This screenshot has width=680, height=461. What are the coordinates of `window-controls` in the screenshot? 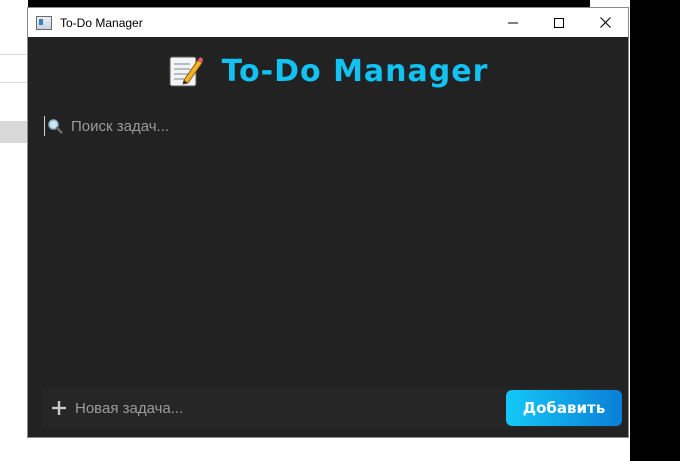 It's located at (559, 22).